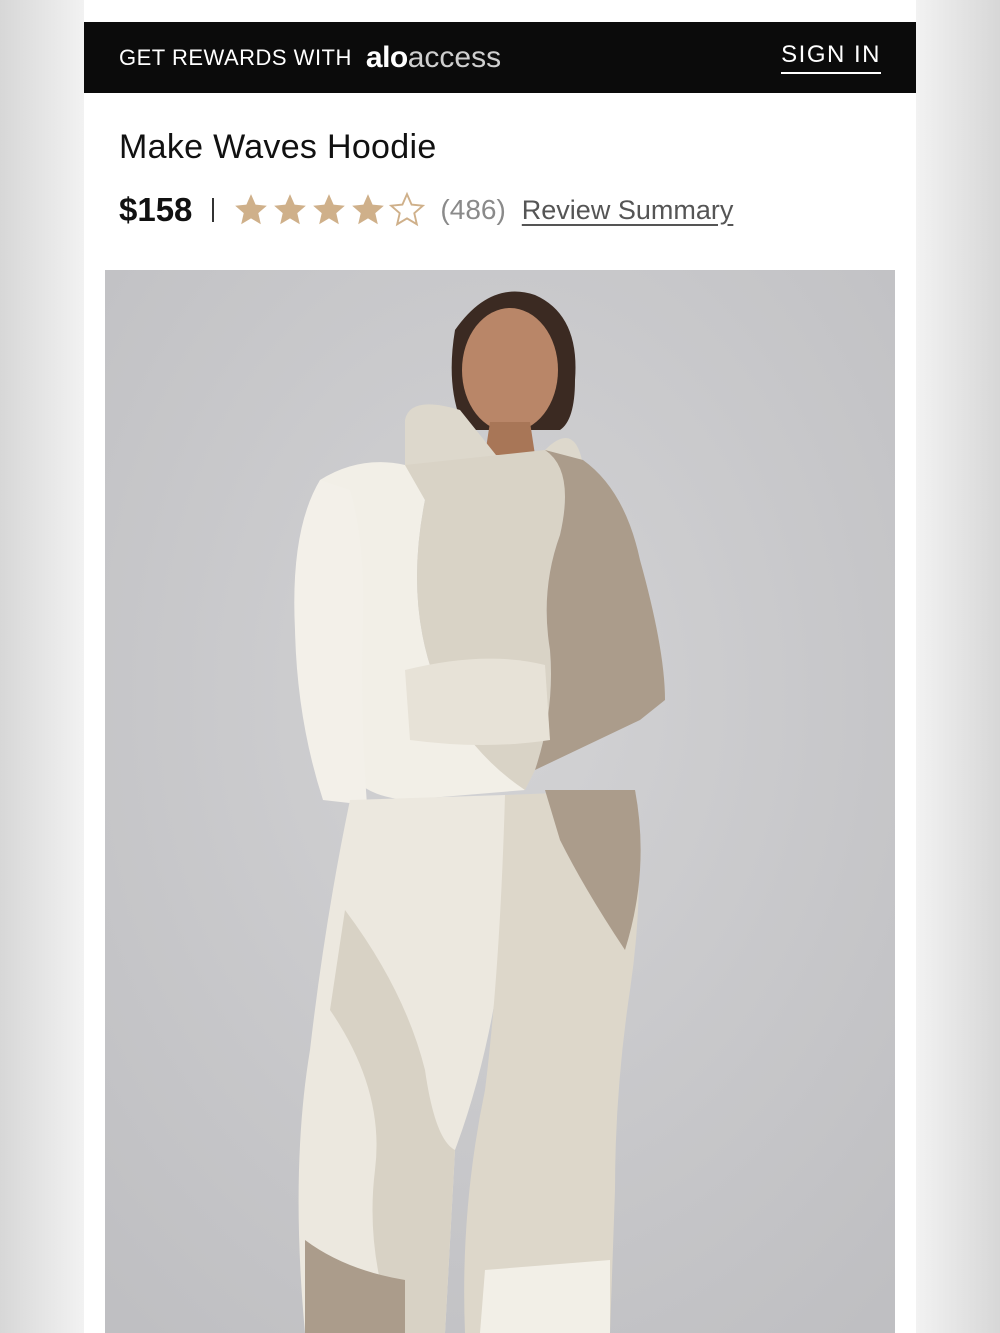 Image resolution: width=1000 pixels, height=1333 pixels. What do you see at coordinates (213, 210) in the screenshot?
I see `price-divider` at bounding box center [213, 210].